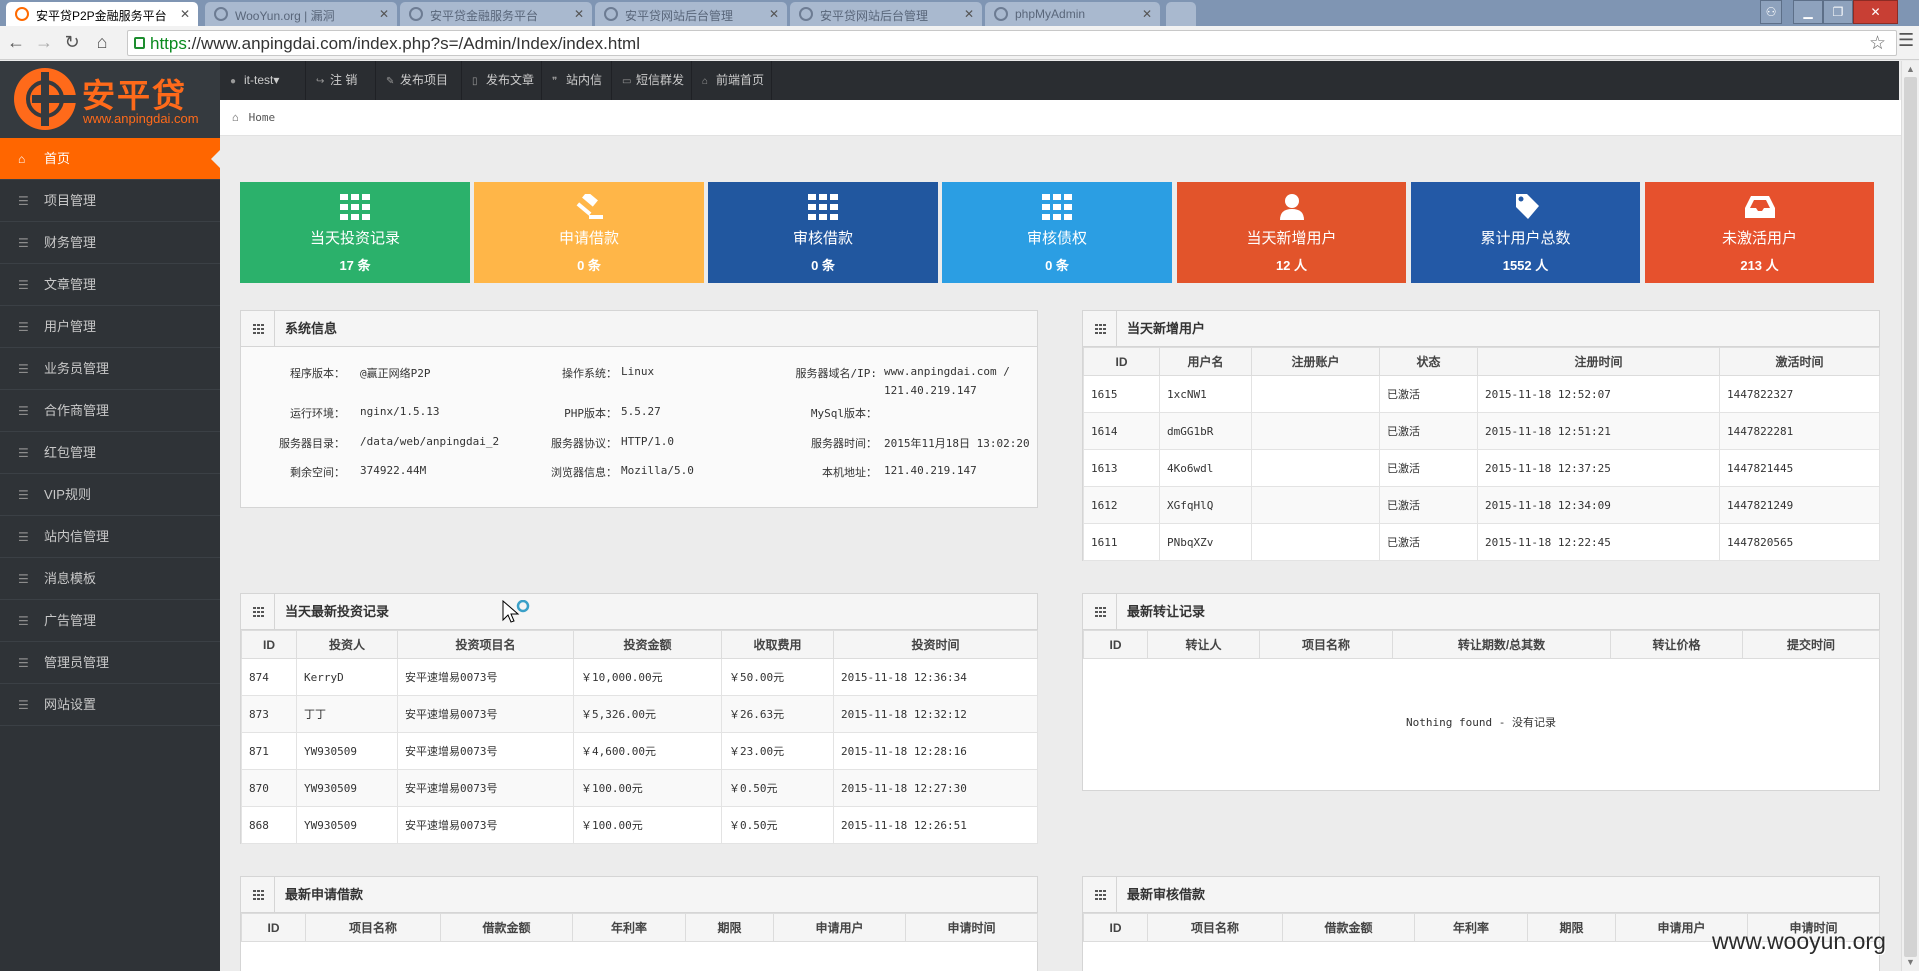 The image size is (1919, 971). I want to click on reload-icon: ↻, so click(72, 42).